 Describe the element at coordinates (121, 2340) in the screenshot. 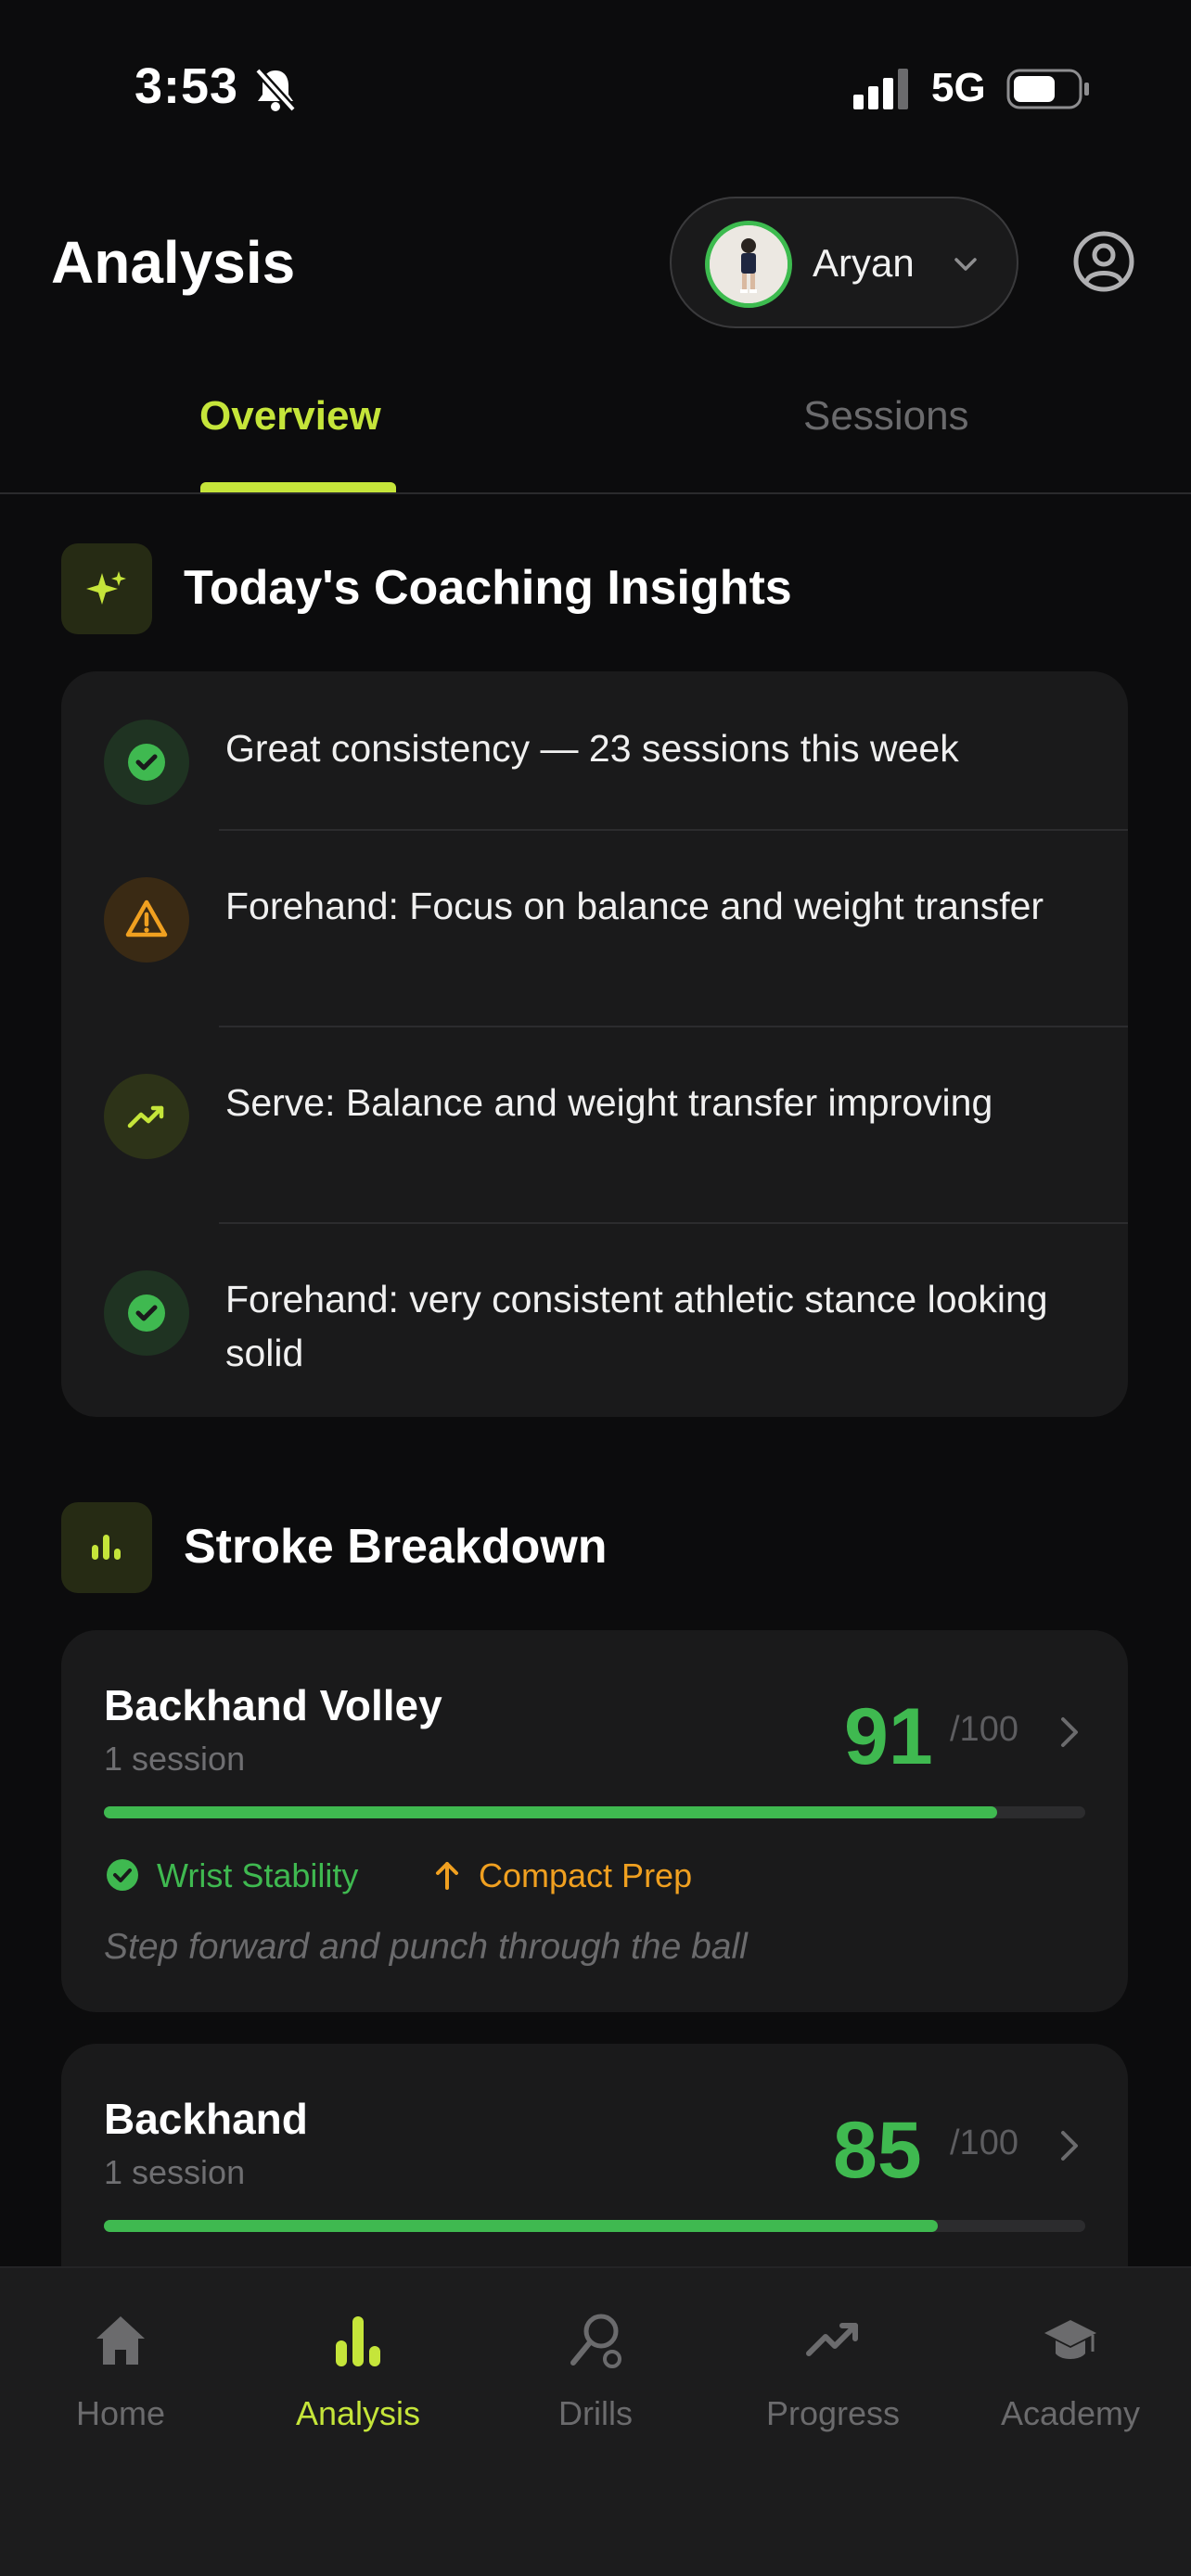

I see `home-icon` at that location.